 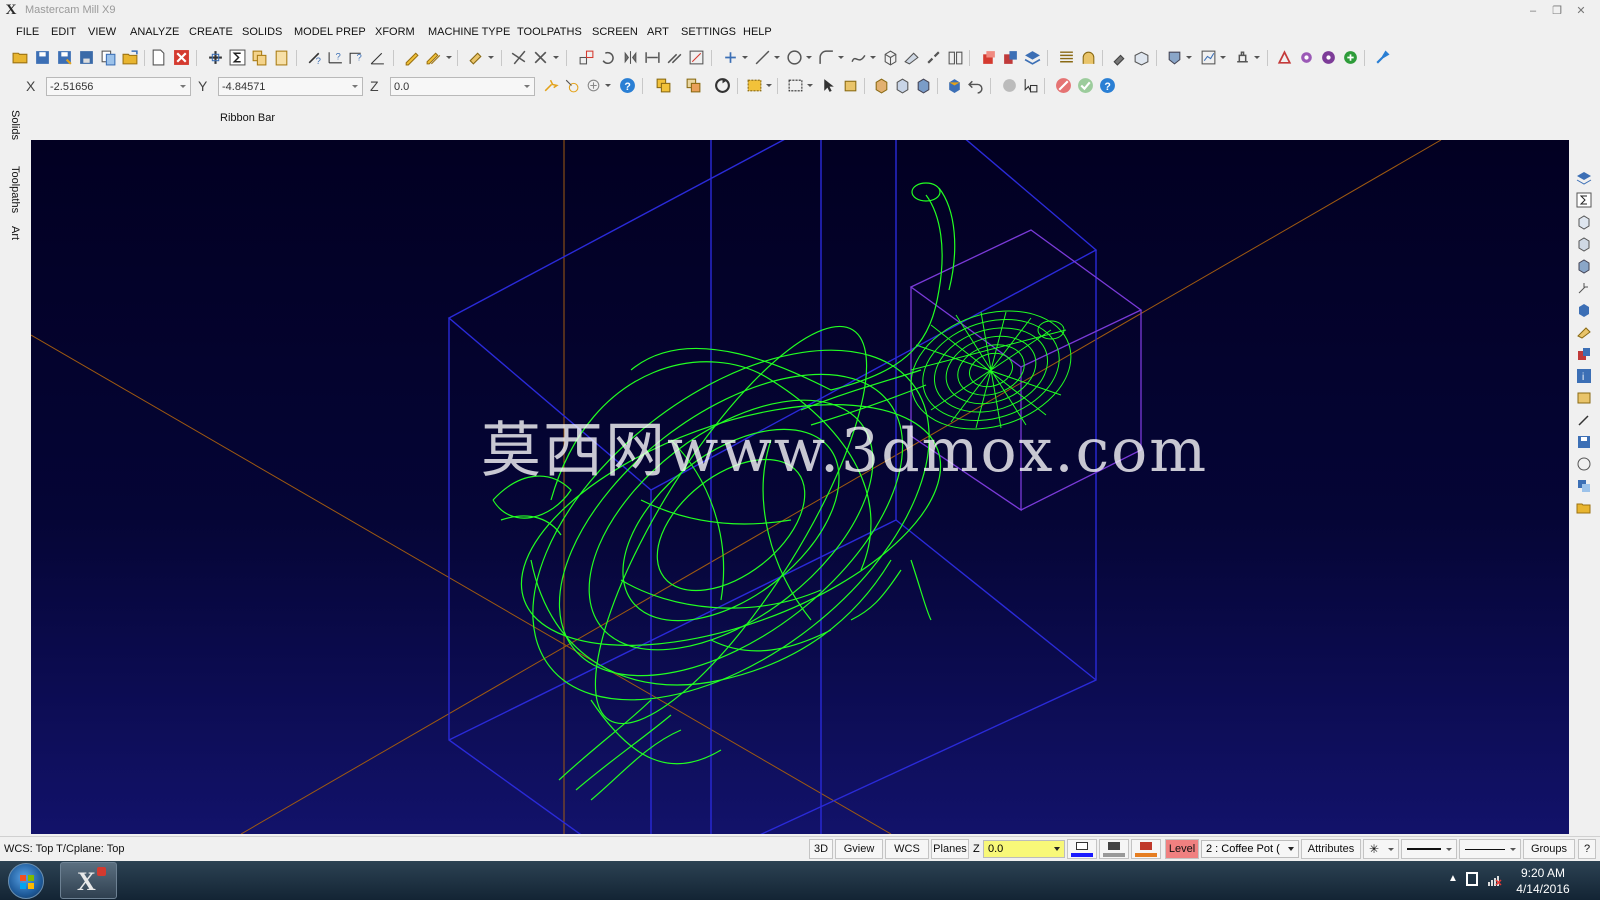 What do you see at coordinates (1549, 849) in the screenshot?
I see `groups-button: Groups` at bounding box center [1549, 849].